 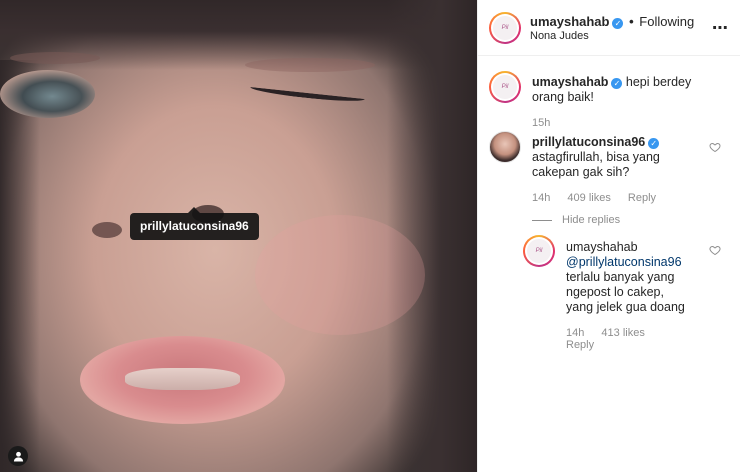 I want to click on hide-replies-toggle: Hide replies, so click(x=612, y=220).